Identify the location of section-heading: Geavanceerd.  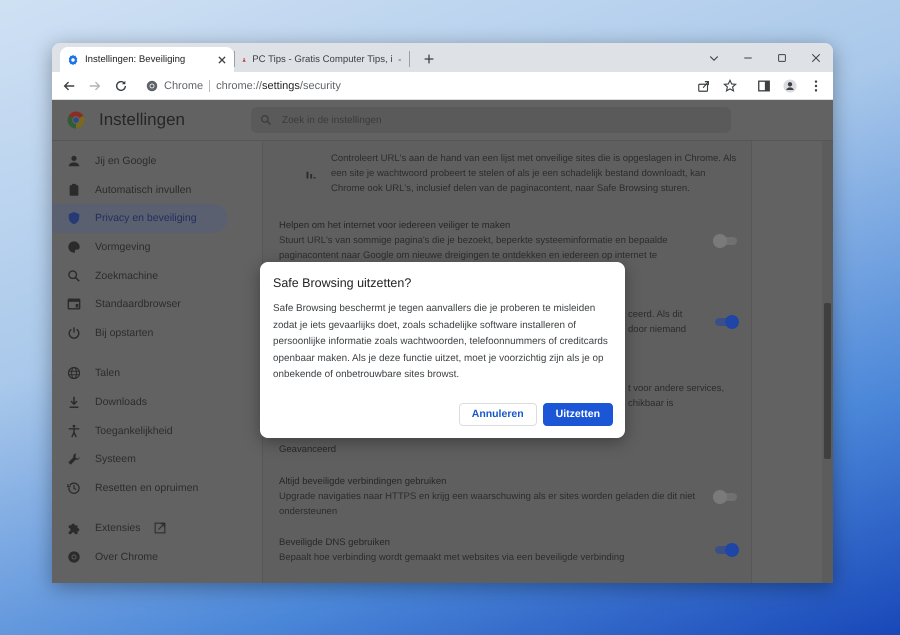
(308, 450).